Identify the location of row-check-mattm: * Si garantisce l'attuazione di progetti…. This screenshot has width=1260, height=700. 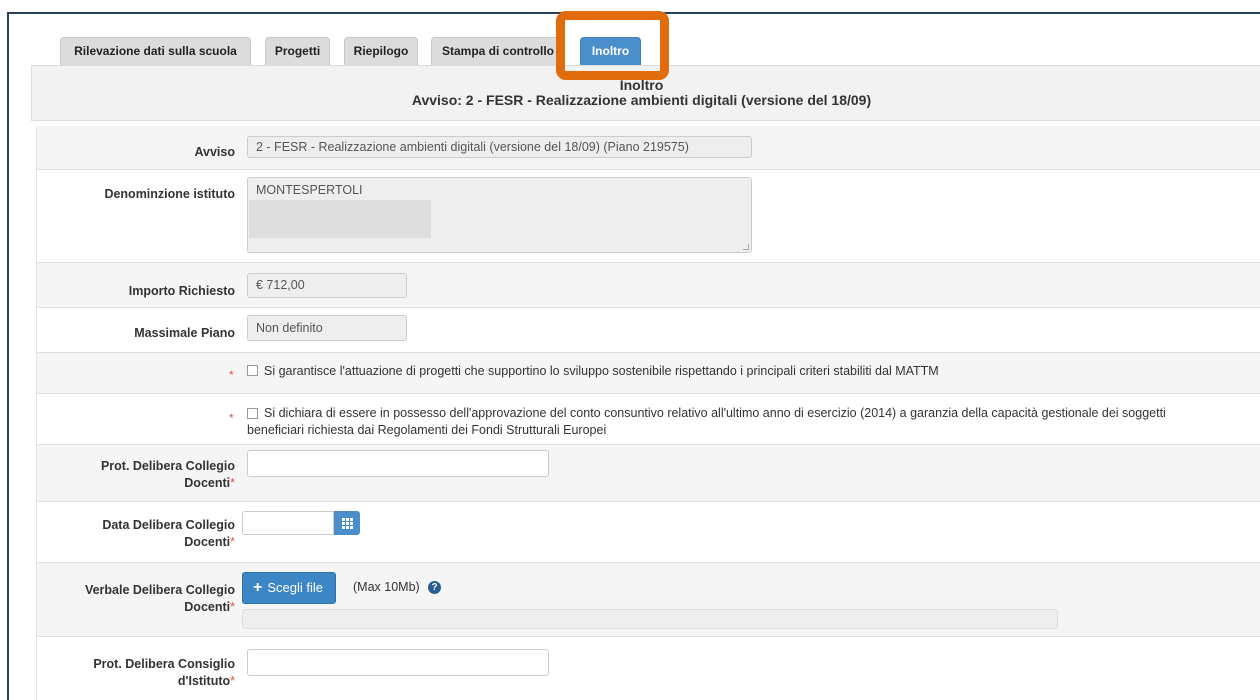
(648, 373).